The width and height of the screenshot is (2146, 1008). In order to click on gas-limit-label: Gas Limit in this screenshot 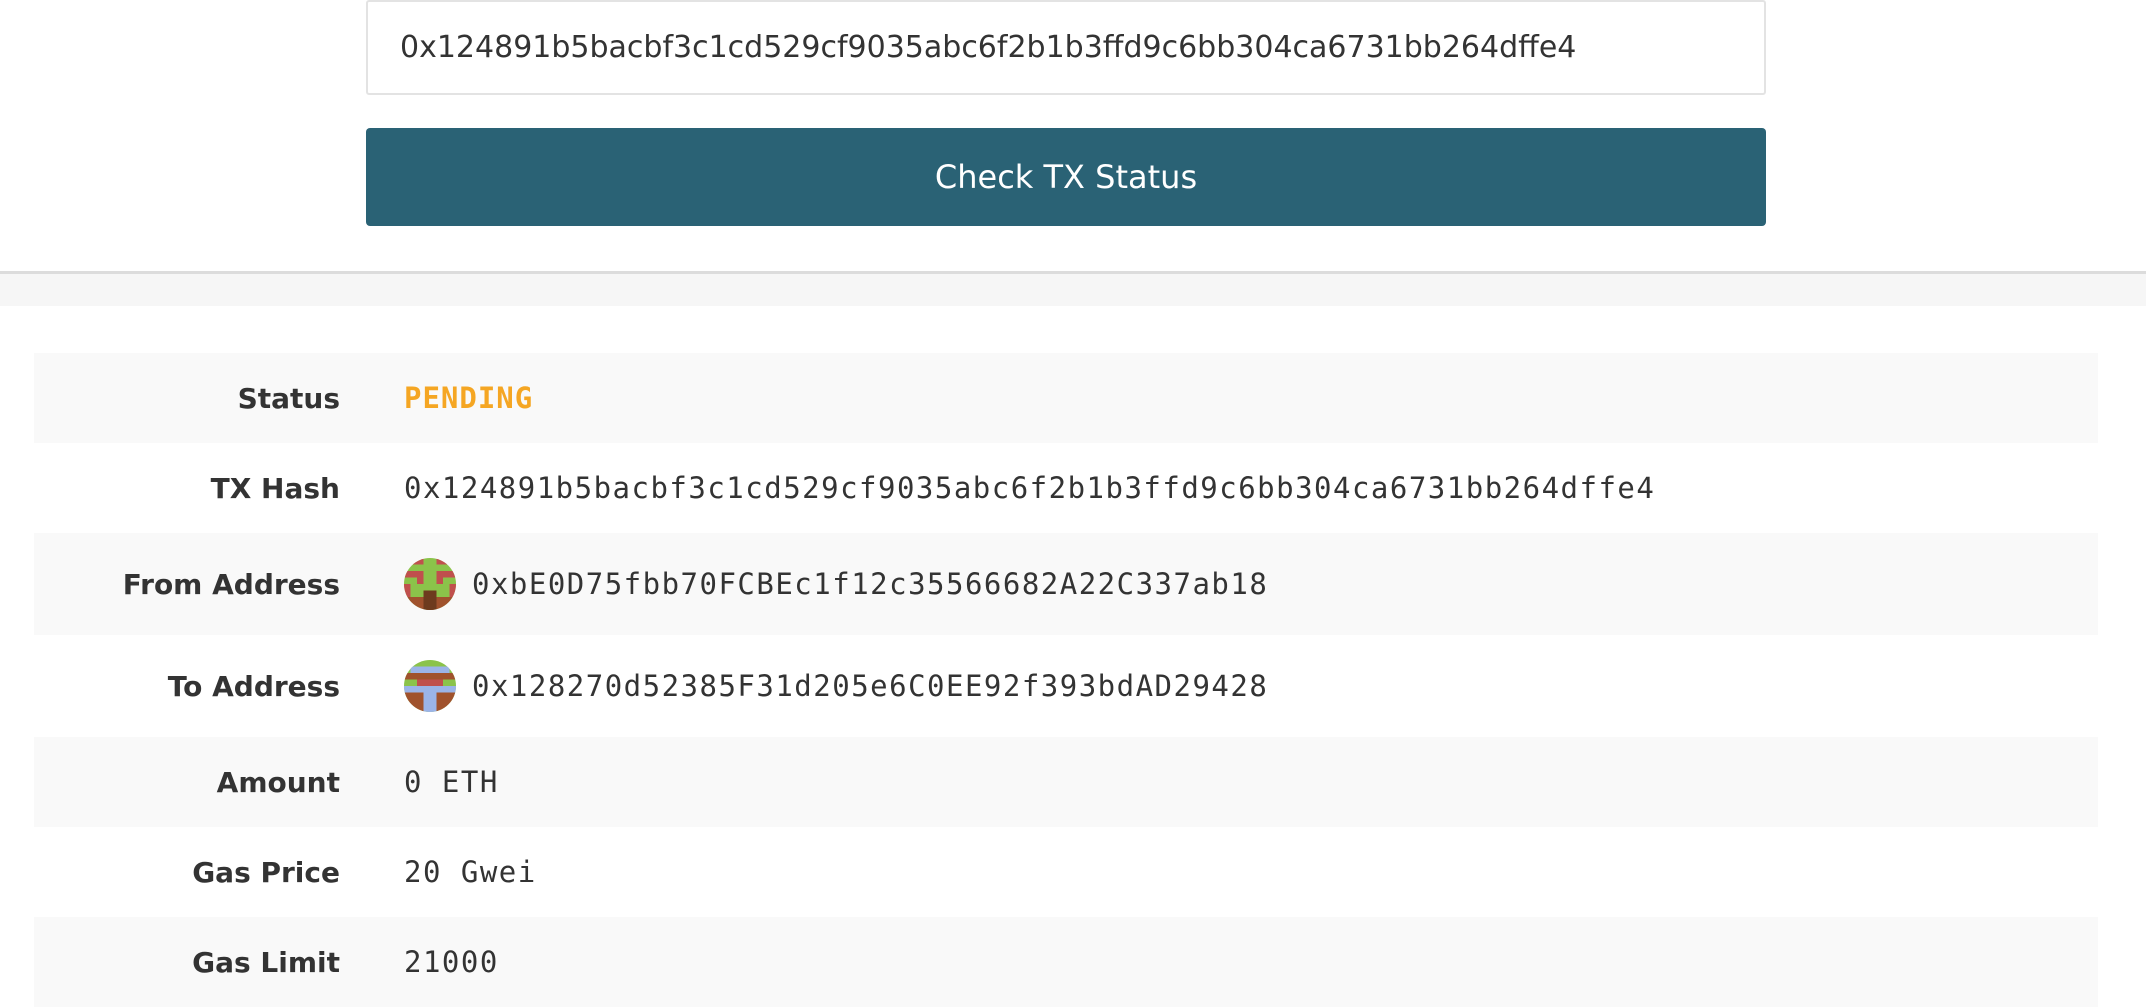, I will do `click(266, 962)`.